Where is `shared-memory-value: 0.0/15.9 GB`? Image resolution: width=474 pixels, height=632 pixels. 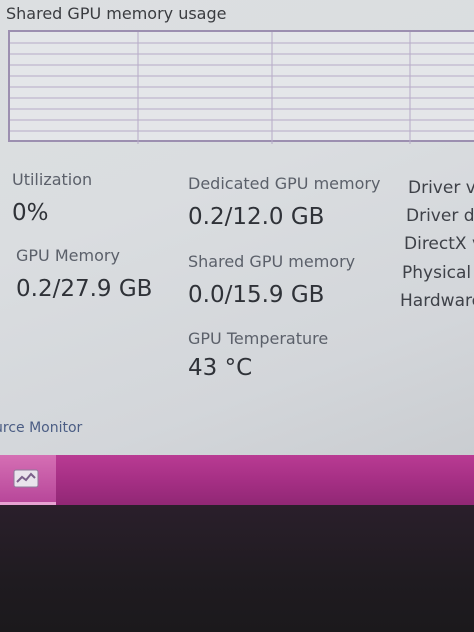 shared-memory-value: 0.0/15.9 GB is located at coordinates (256, 295).